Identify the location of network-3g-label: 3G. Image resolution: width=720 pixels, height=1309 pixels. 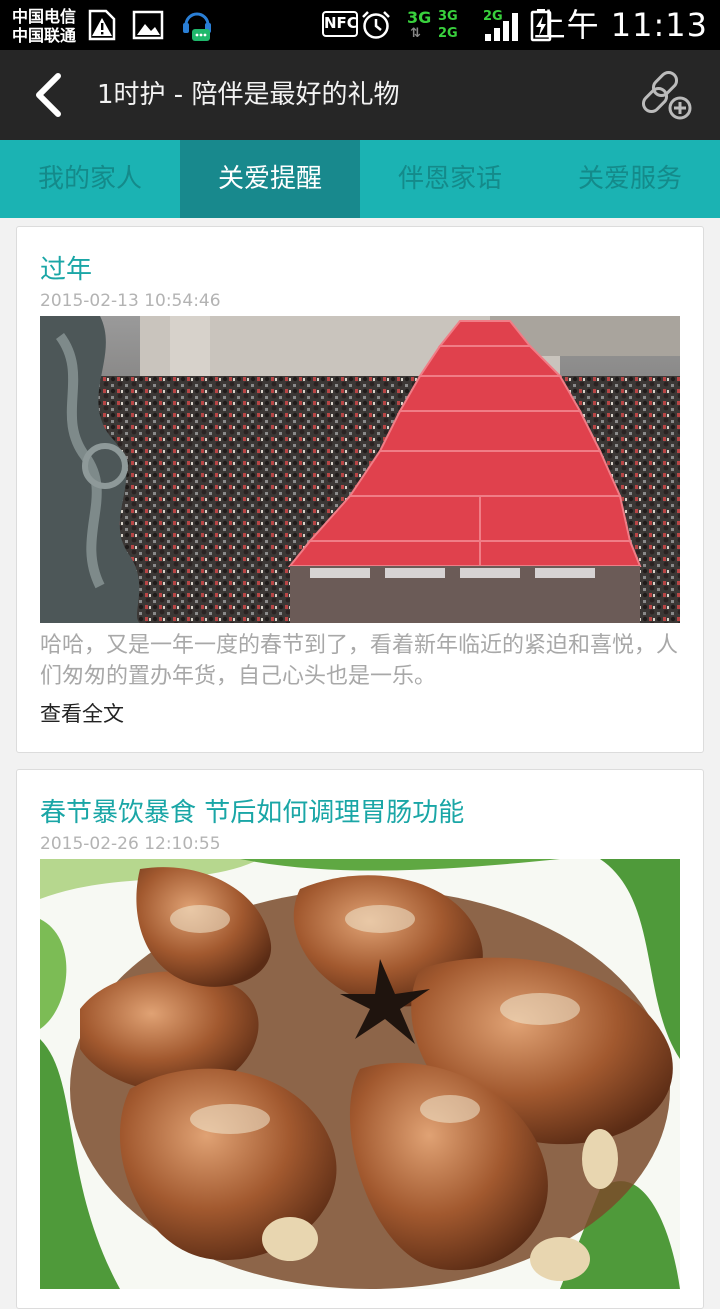
(419, 17).